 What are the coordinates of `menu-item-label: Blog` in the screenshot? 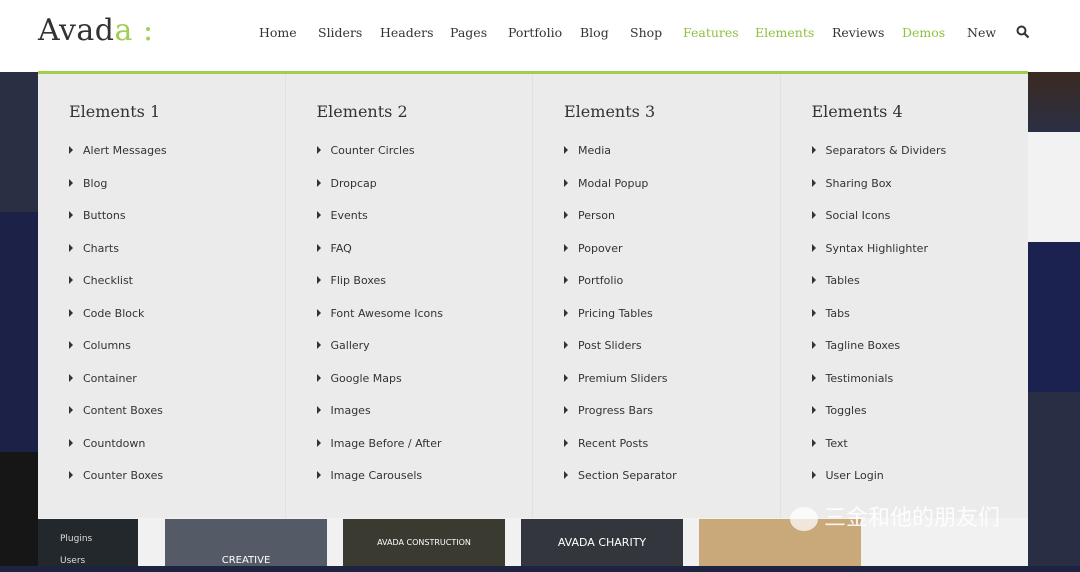 It's located at (95, 183).